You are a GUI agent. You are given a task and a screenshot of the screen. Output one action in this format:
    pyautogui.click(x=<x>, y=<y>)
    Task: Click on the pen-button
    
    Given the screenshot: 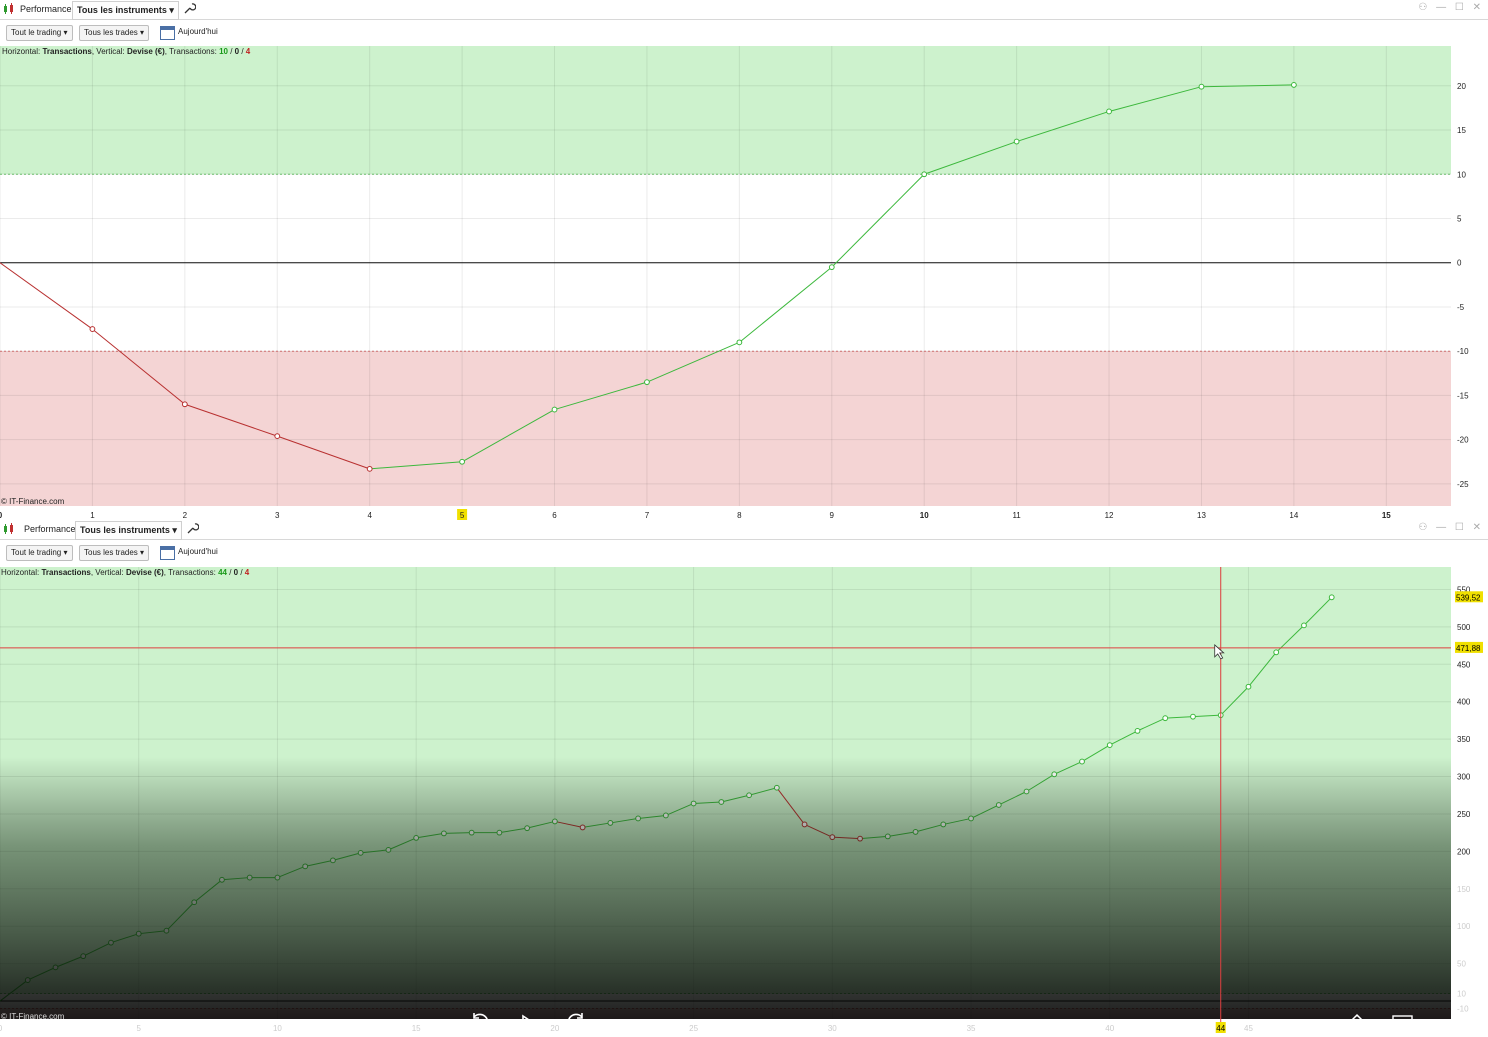 What is the action you would take?
    pyautogui.click(x=1353, y=1024)
    